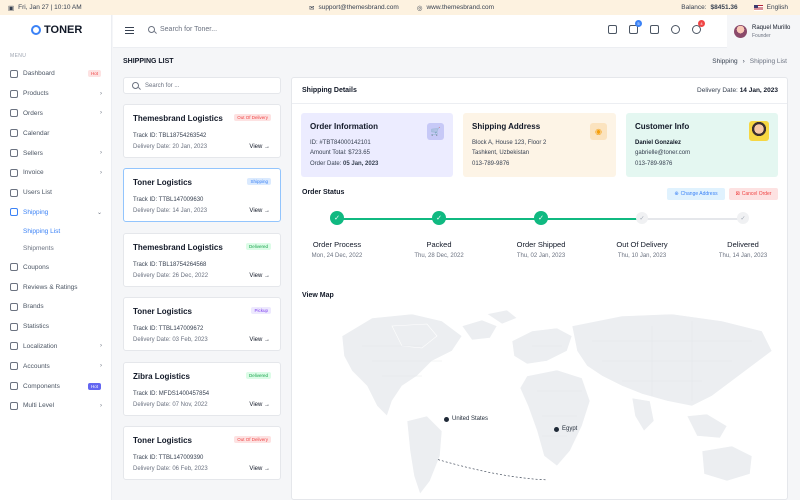  I want to click on sidebar-item-users-list: Users List, so click(56, 193).